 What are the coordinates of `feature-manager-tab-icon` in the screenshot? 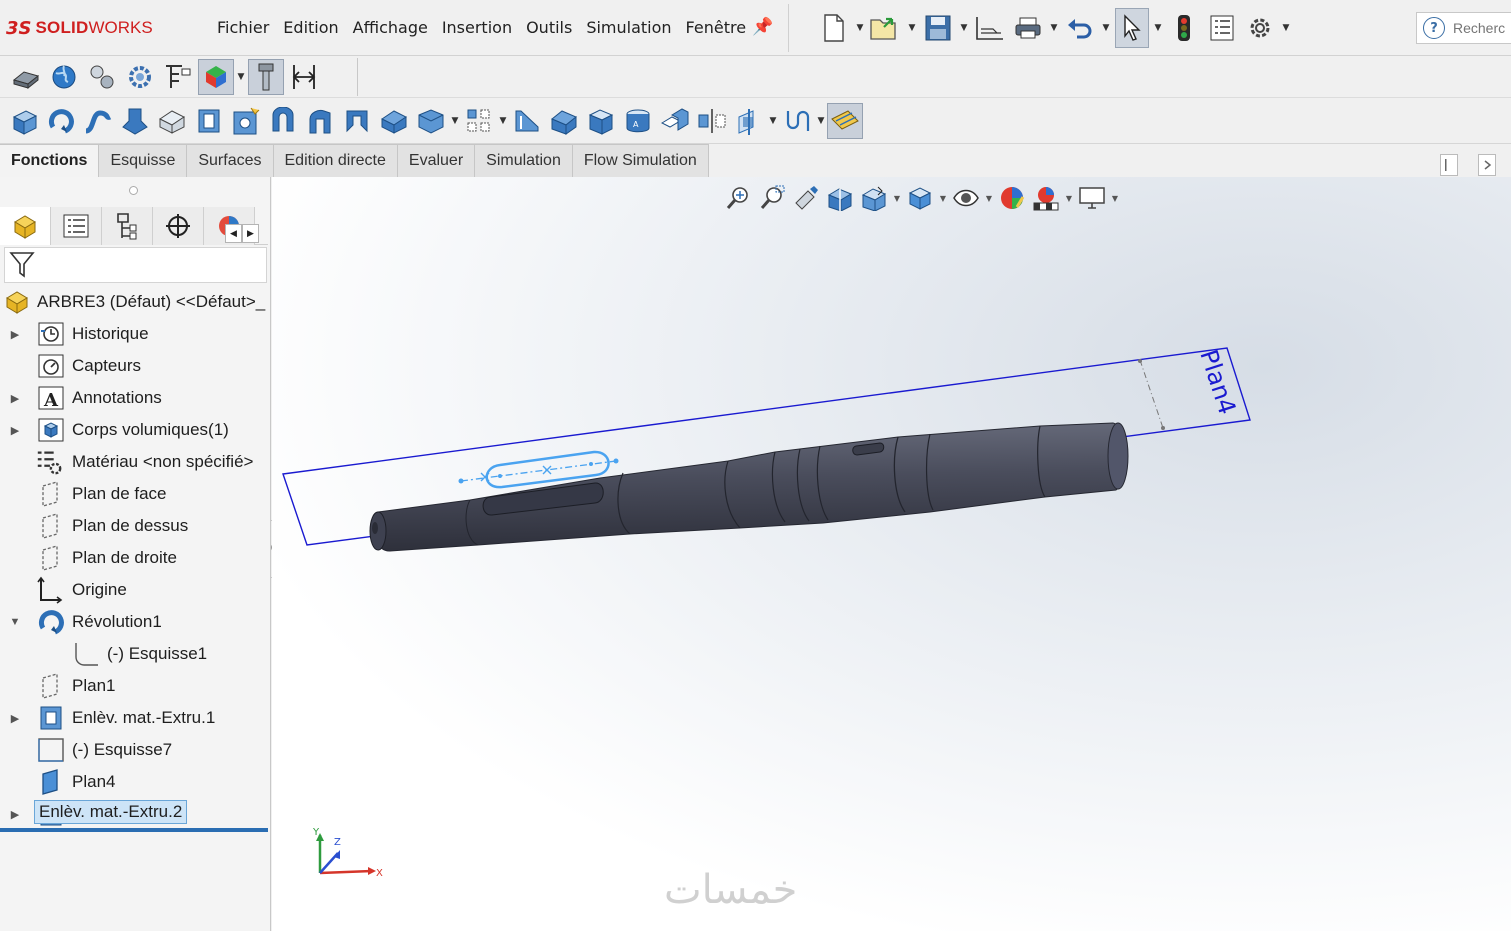 It's located at (25, 226).